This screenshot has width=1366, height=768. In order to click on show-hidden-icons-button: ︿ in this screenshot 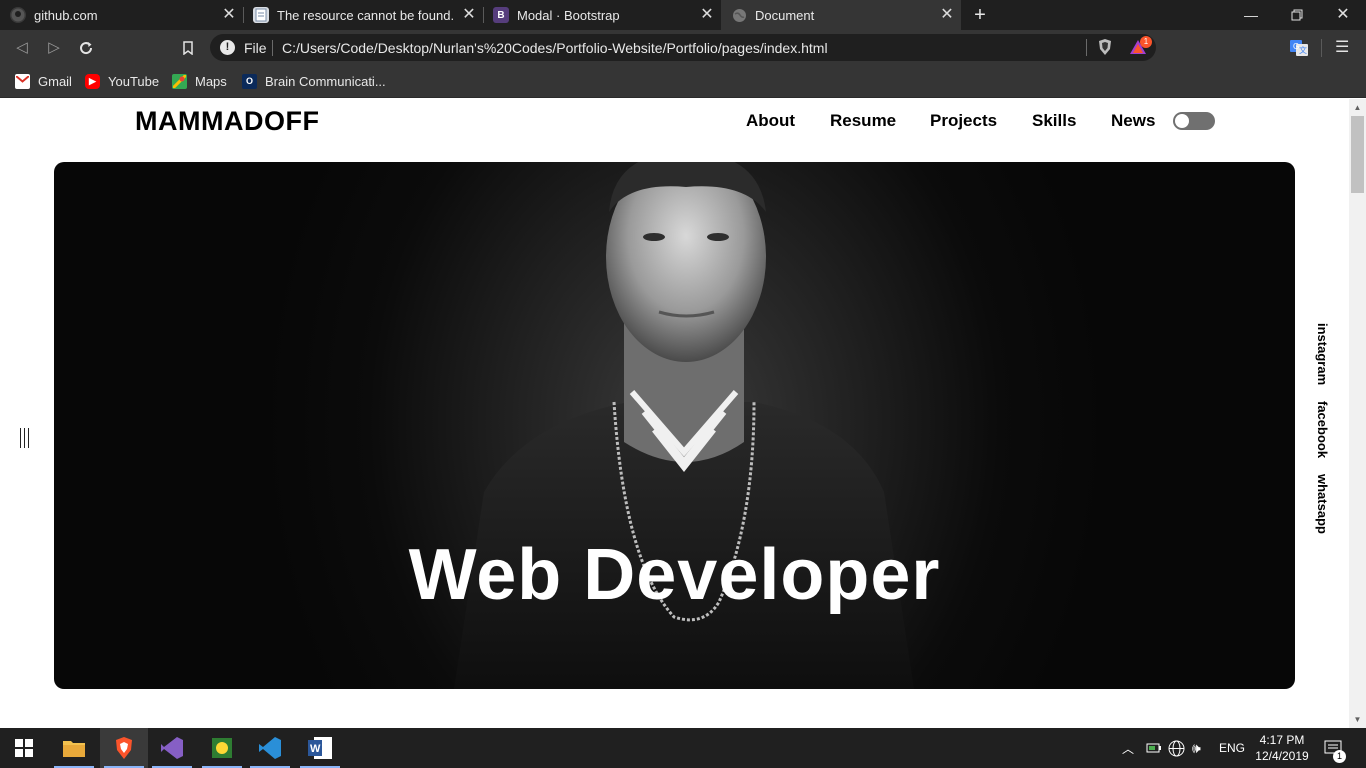, I will do `click(1128, 748)`.